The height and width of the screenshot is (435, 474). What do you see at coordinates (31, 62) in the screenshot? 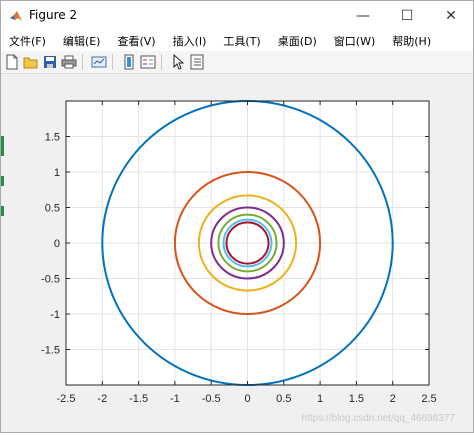
I see `open-file-icon` at bounding box center [31, 62].